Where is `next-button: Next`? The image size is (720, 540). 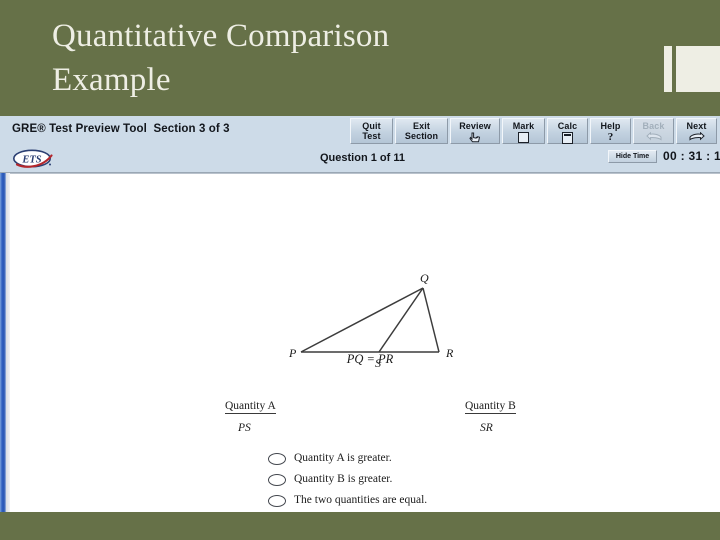 next-button: Next is located at coordinates (696, 131).